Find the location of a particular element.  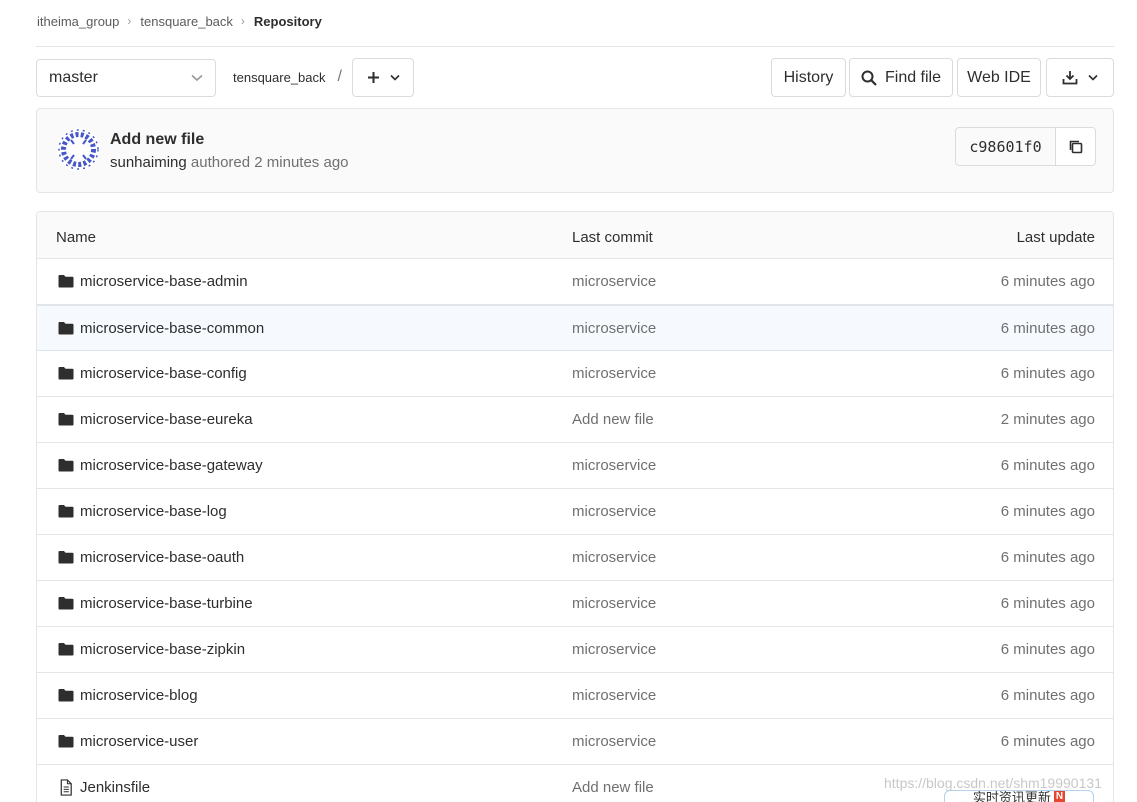

row-name-link: Jenkinsfile is located at coordinates (115, 787).